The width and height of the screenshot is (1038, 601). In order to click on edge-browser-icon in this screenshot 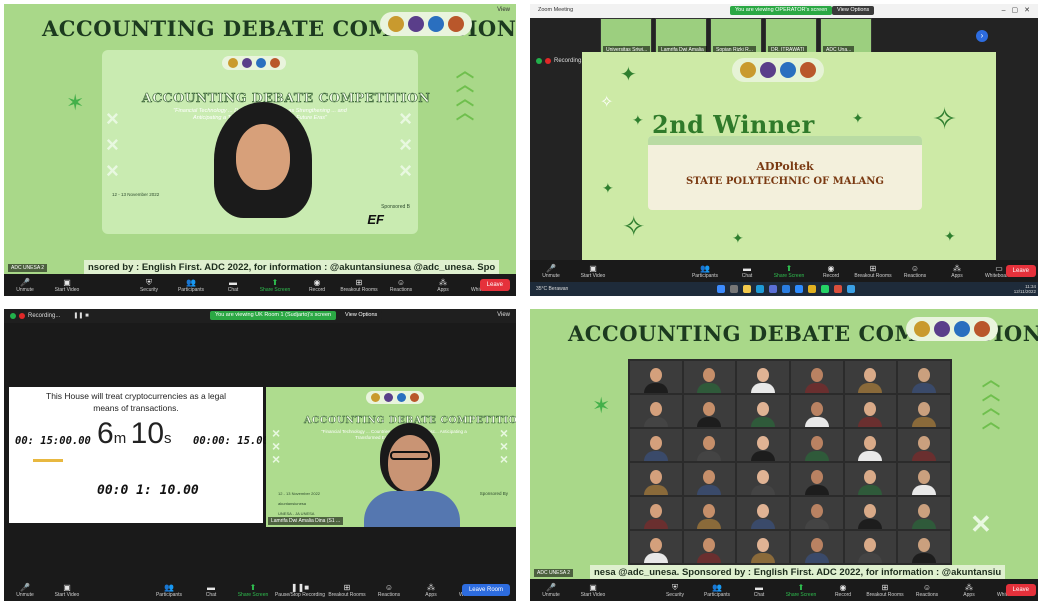, I will do `click(760, 289)`.